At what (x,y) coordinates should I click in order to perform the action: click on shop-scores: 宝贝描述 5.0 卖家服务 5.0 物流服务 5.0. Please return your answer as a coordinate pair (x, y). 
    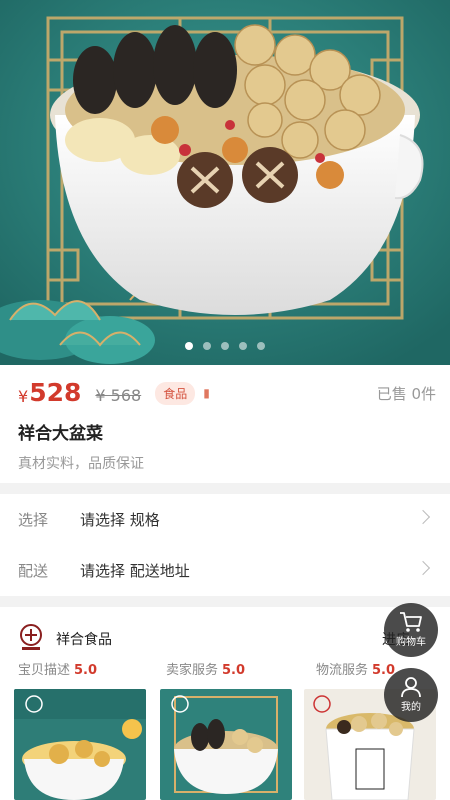
    Looking at the image, I should click on (224, 669).